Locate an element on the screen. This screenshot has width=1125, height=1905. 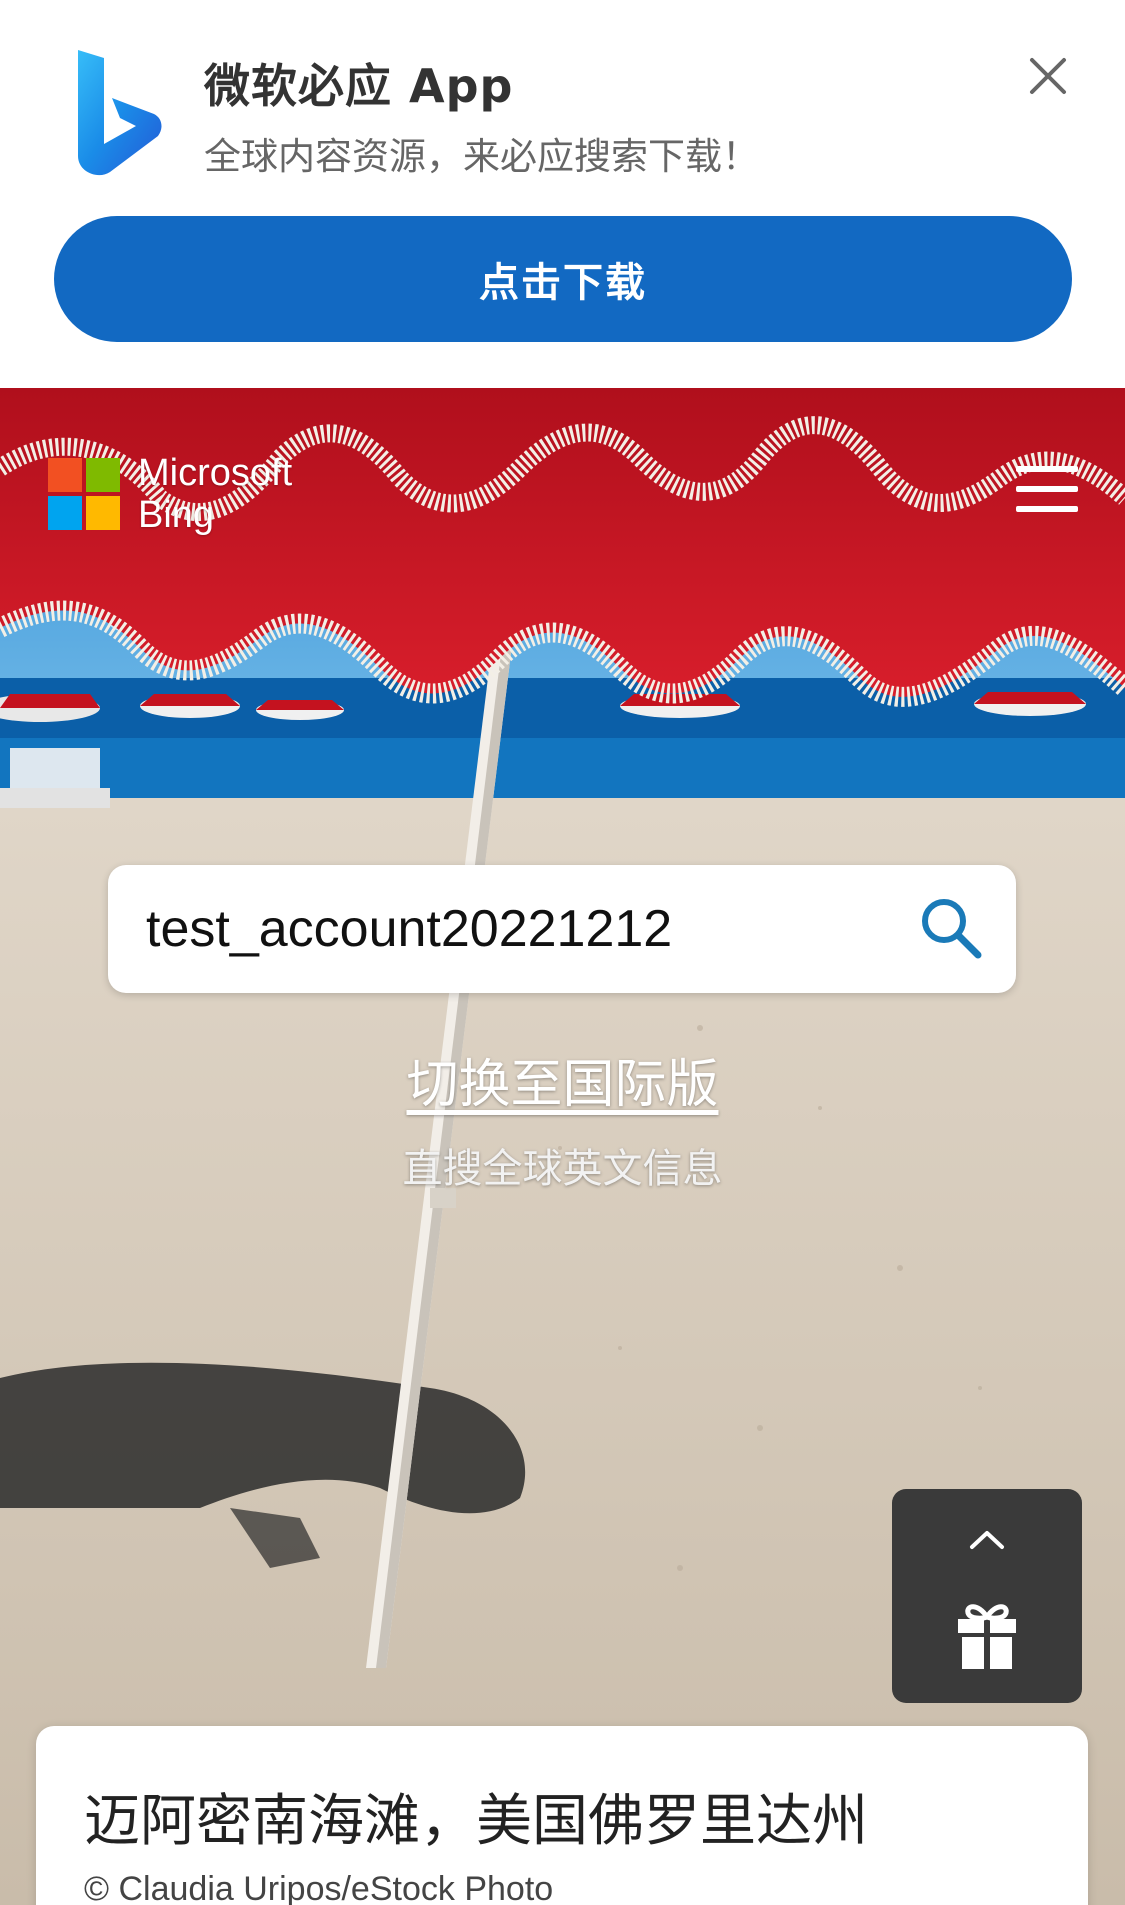
switch-international-link: 切换至国际版 is located at coordinates (562, 1079).